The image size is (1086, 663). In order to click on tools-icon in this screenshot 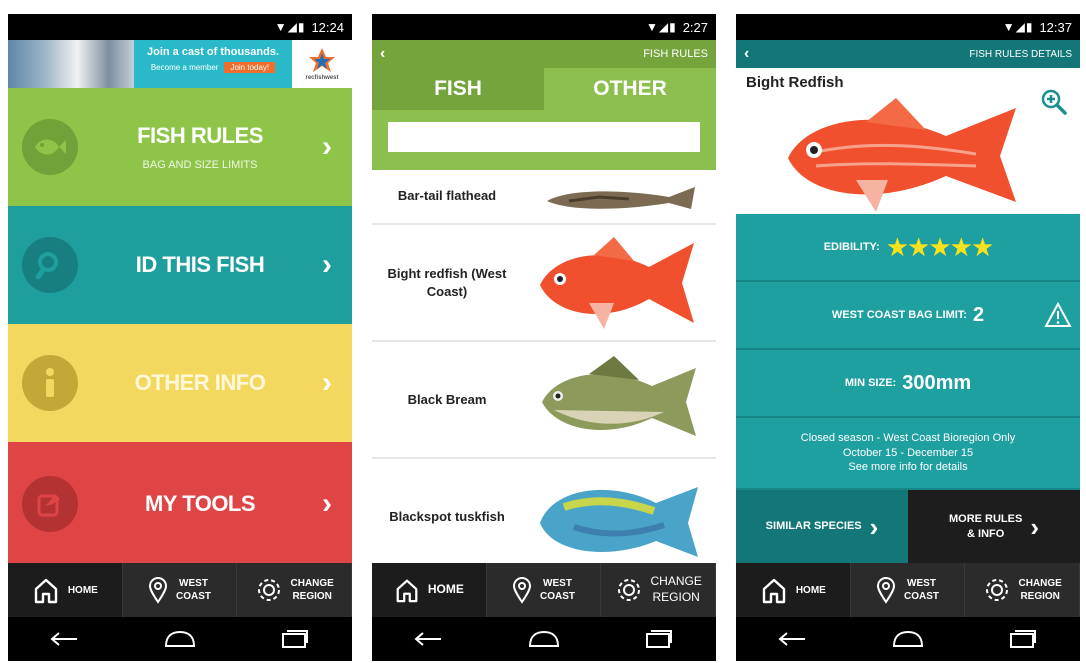, I will do `click(50, 503)`.